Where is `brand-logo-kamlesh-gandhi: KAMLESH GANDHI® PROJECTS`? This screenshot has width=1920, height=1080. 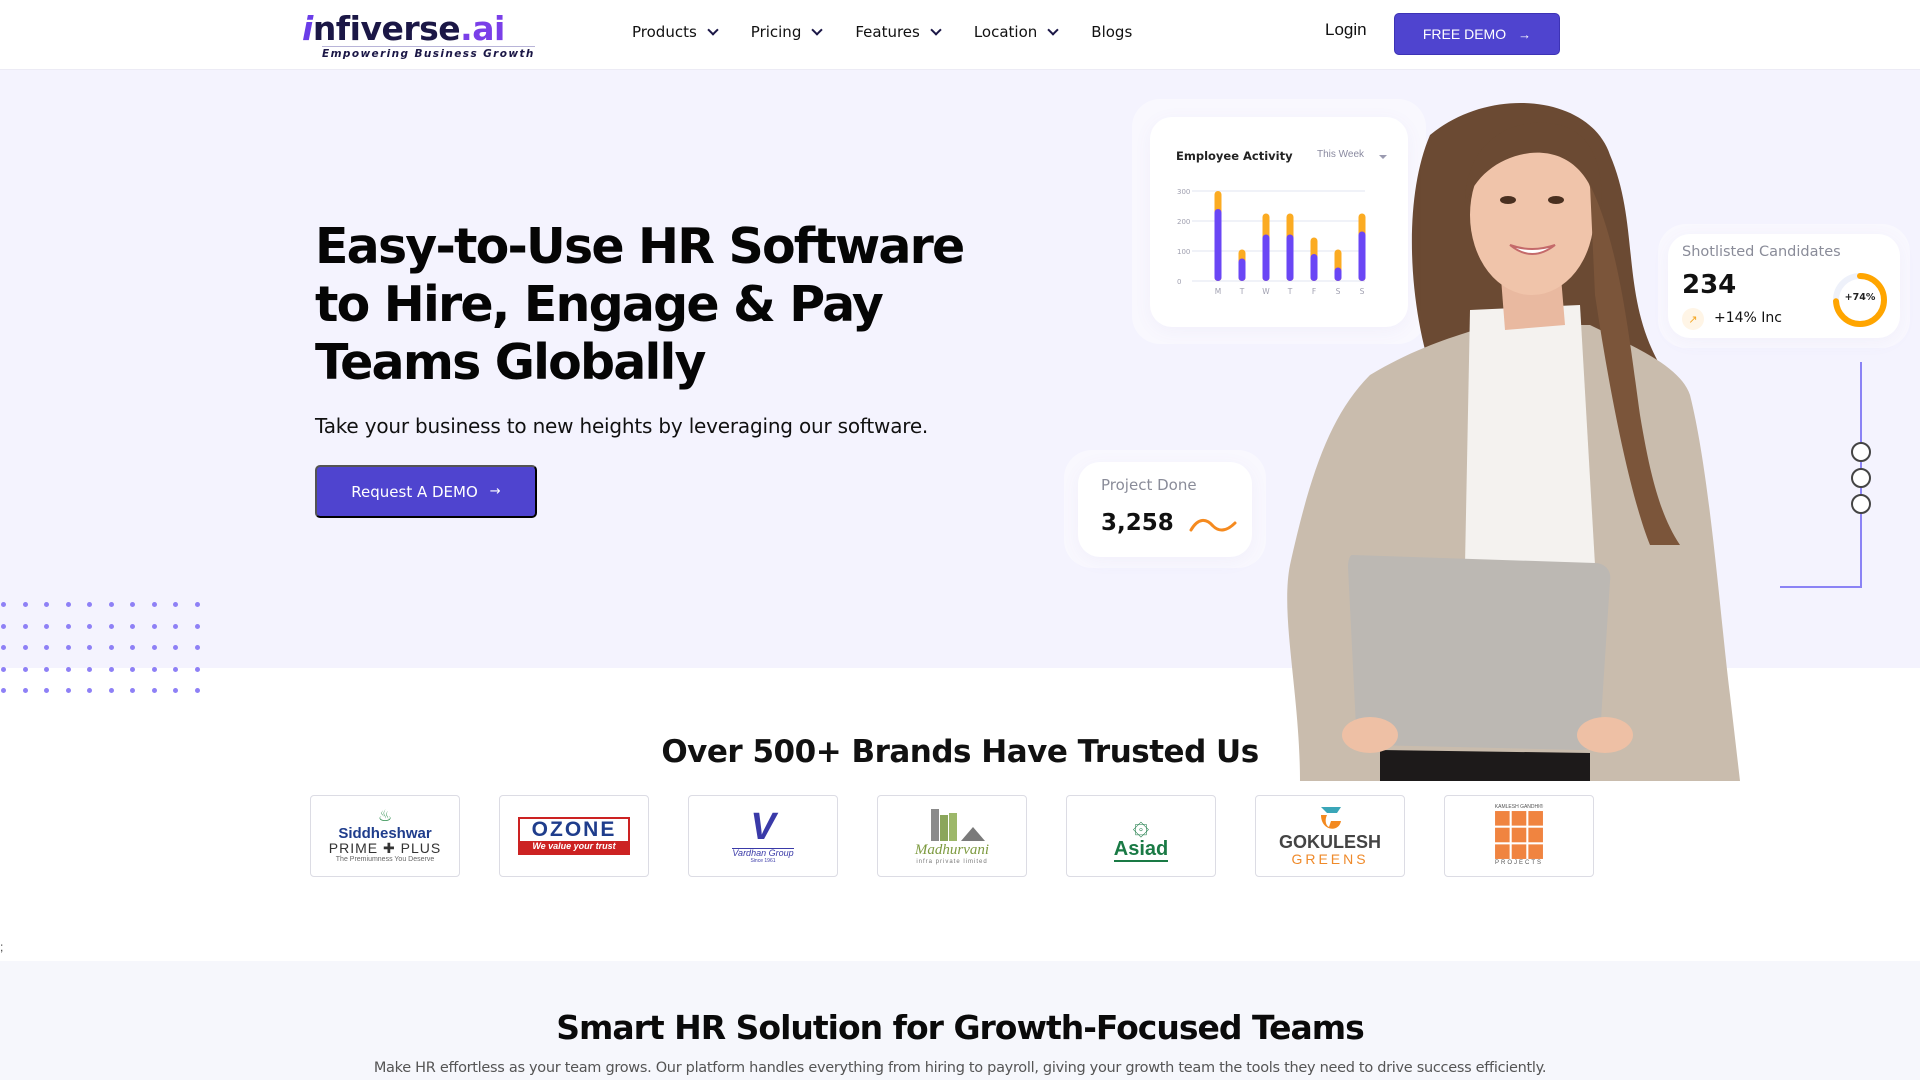 brand-logo-kamlesh-gandhi: KAMLESH GANDHI® PROJECTS is located at coordinates (1519, 836).